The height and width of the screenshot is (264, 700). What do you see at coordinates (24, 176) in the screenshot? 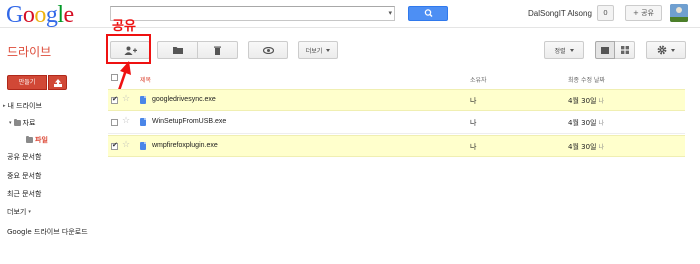
I see `sidebar-item-starred: 중요 문서함` at bounding box center [24, 176].